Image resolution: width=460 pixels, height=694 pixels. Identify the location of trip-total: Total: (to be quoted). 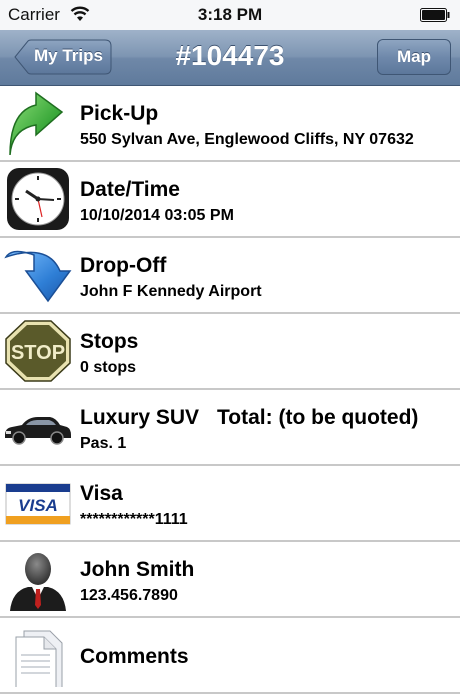
(318, 417).